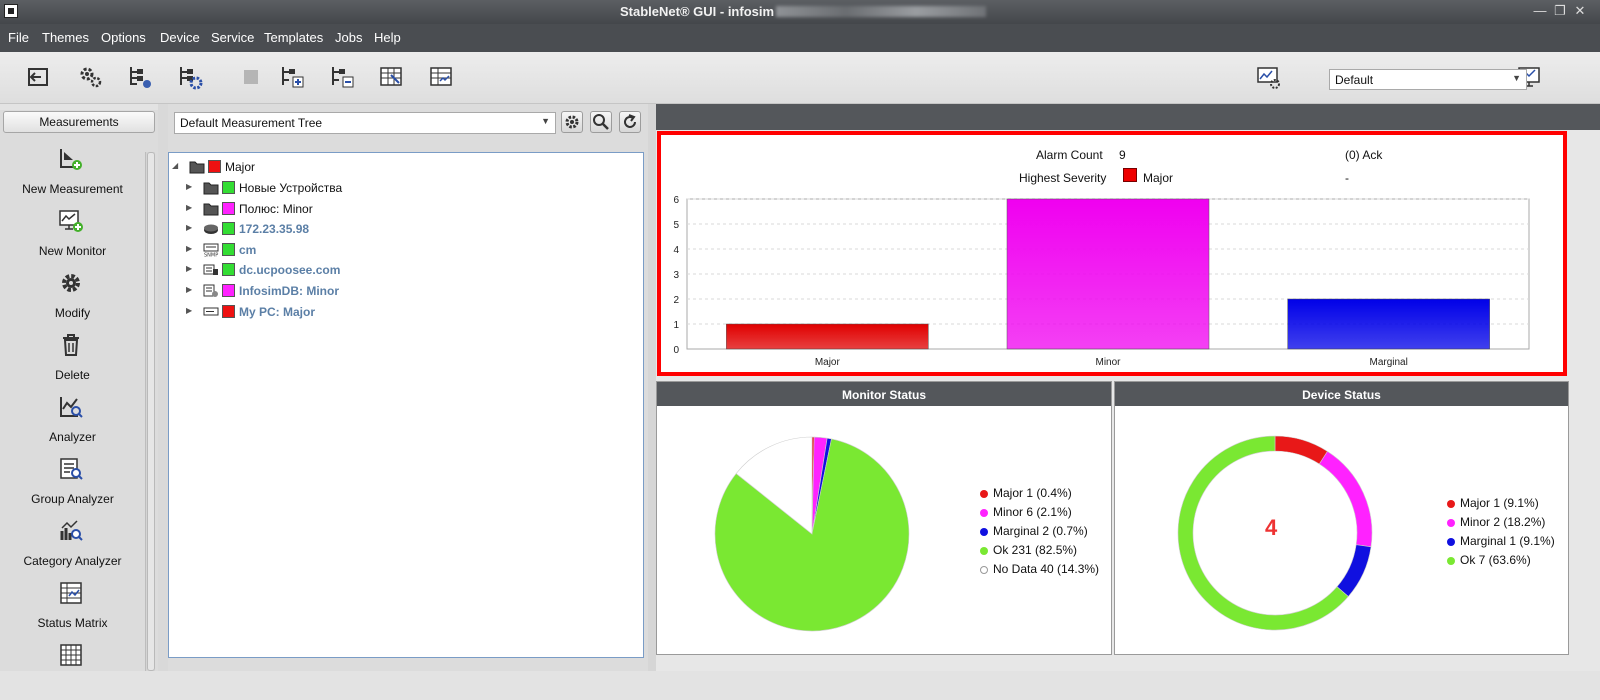 This screenshot has height=700, width=1600. I want to click on device-status-title: Device Status, so click(1341, 394).